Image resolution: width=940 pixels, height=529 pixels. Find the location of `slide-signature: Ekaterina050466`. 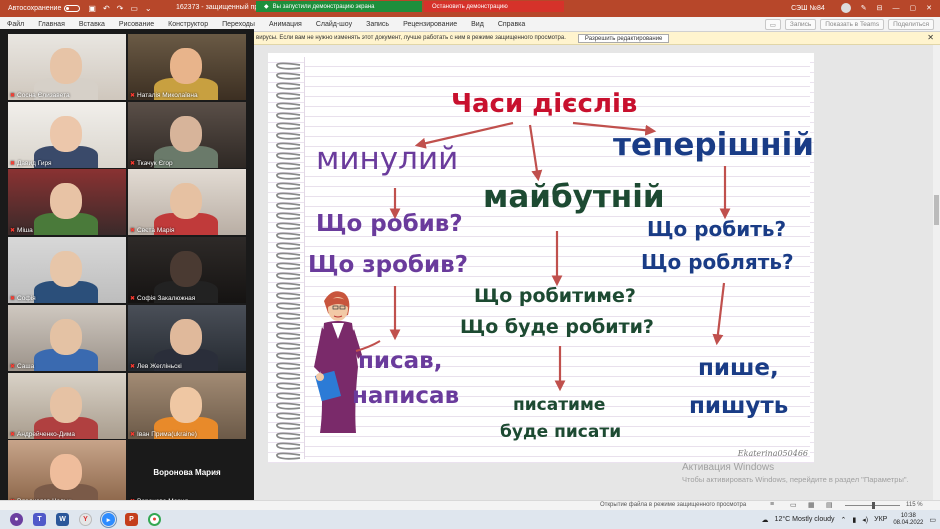

slide-signature: Ekaterina050466 is located at coordinates (772, 453).